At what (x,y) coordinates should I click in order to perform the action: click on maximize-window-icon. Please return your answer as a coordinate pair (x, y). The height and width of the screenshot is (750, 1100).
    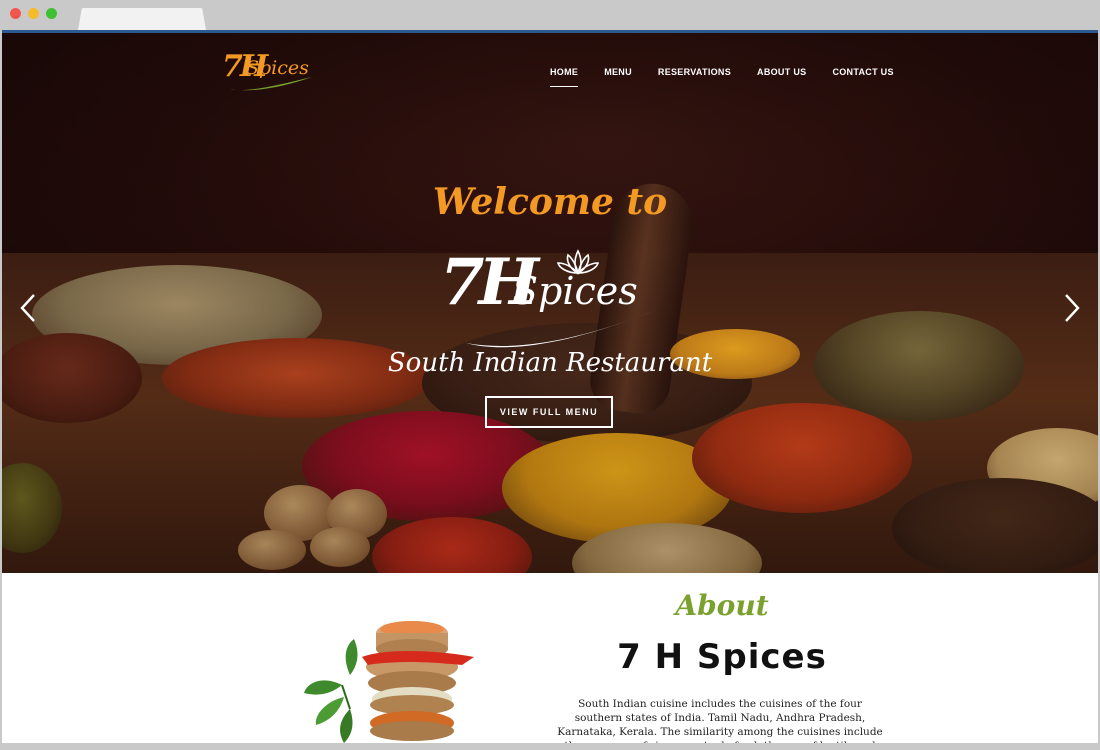
    Looking at the image, I should click on (51, 13).